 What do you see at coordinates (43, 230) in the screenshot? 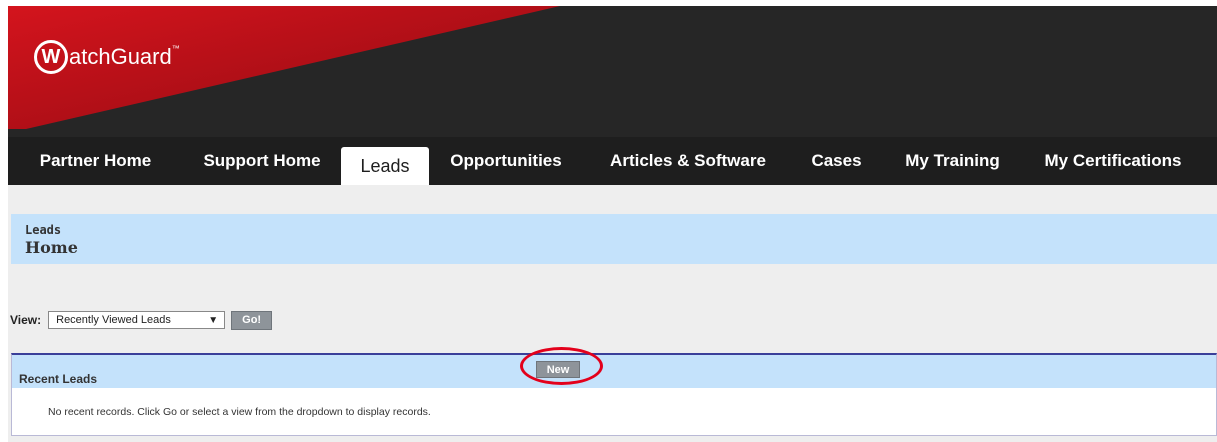
I see `page-type: Leads` at bounding box center [43, 230].